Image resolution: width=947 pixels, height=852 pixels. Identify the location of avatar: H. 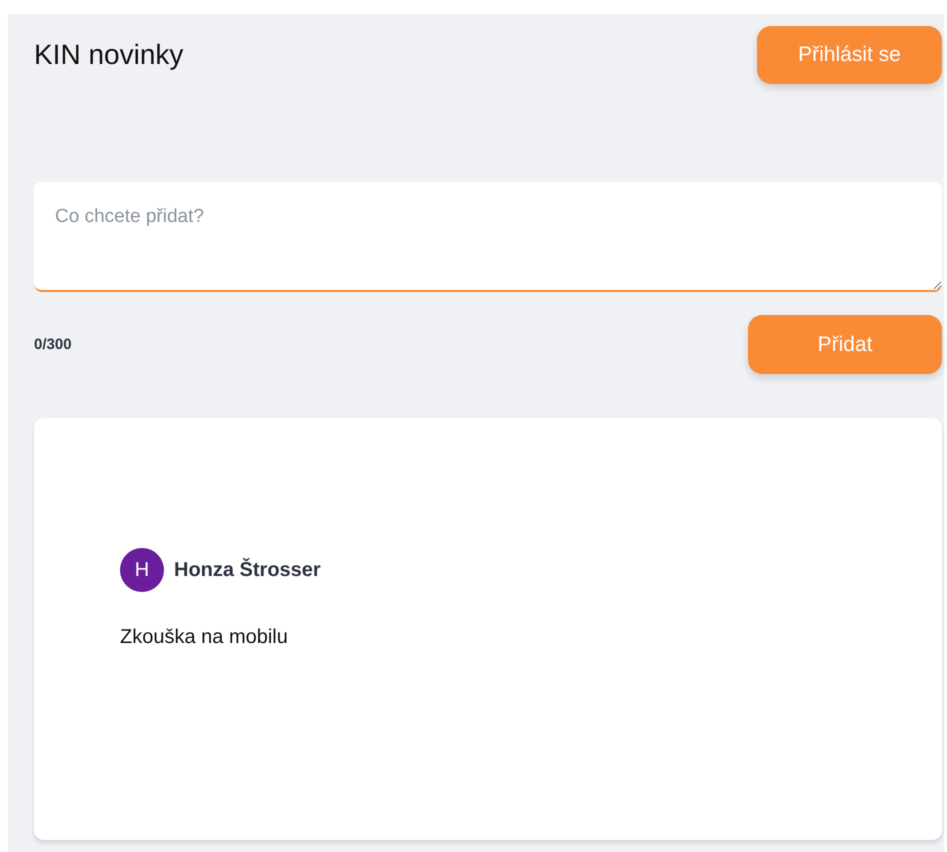
(142, 570).